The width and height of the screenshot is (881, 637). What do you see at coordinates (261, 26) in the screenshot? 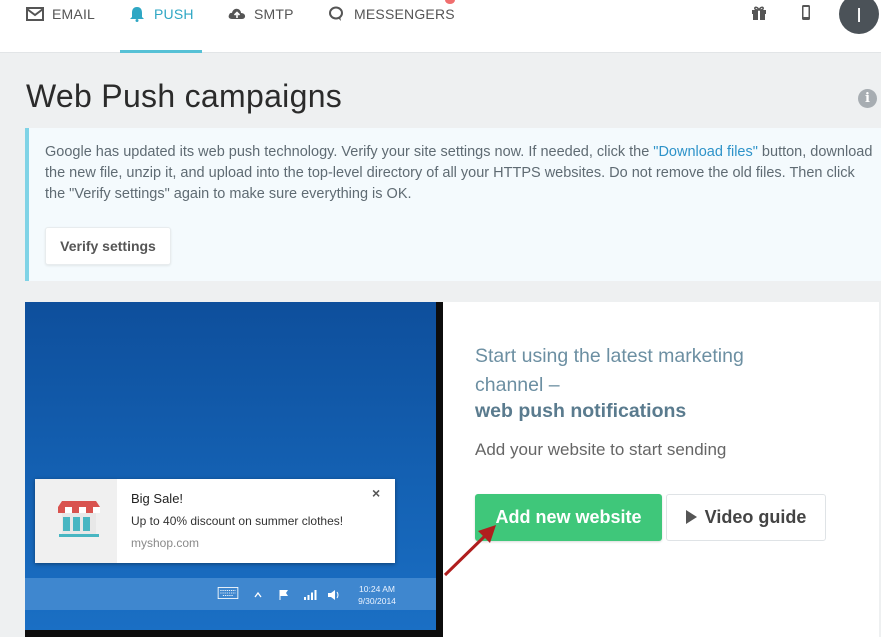
I see `tab-smtp: SMTP` at bounding box center [261, 26].